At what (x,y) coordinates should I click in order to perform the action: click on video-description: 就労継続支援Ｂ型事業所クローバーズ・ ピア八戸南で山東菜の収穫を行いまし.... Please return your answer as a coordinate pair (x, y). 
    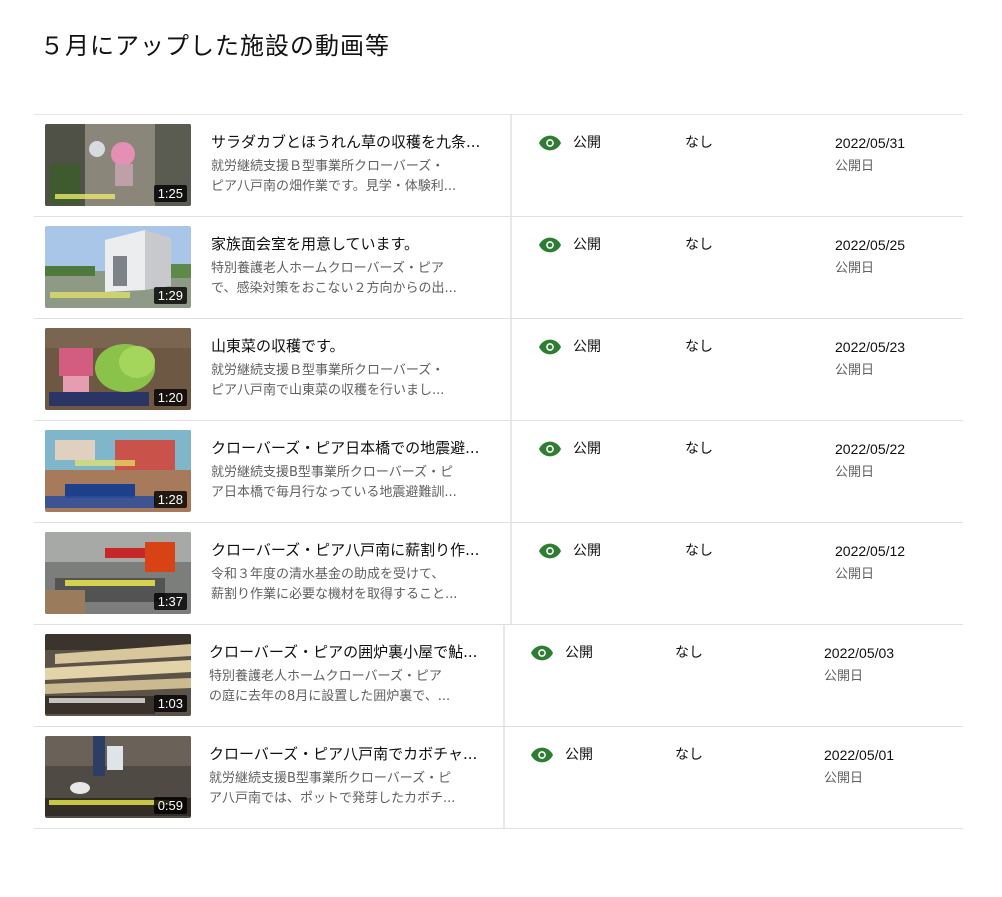
    Looking at the image, I should click on (351, 381).